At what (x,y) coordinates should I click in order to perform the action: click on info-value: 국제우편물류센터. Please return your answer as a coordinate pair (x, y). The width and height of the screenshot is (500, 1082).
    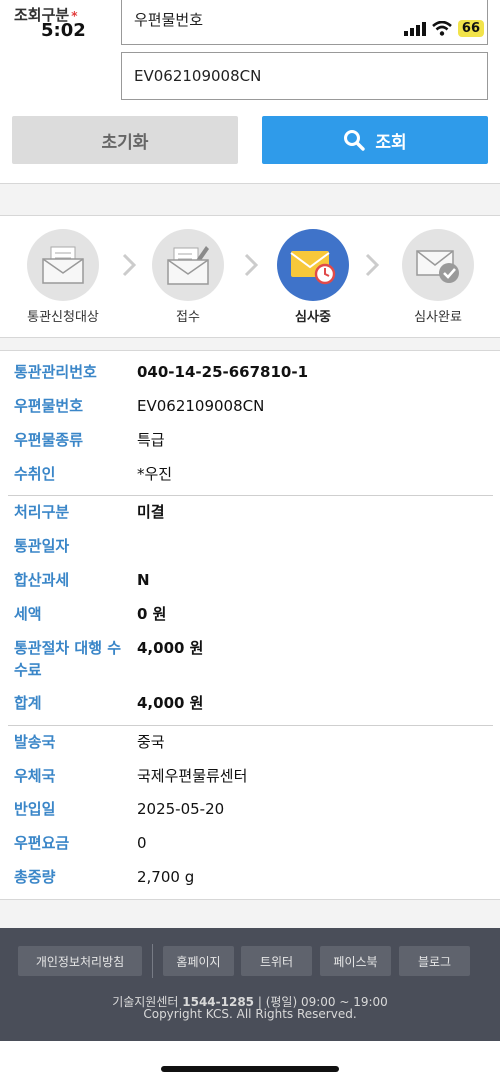
    Looking at the image, I should click on (192, 776).